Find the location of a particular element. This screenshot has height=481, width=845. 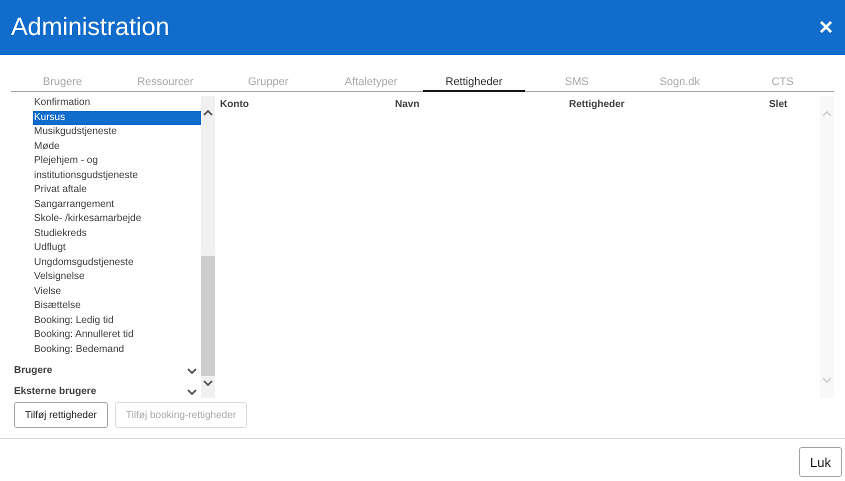

list-item: Konfirmation is located at coordinates (117, 103).